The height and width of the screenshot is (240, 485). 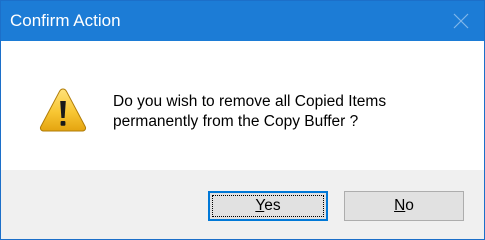 I want to click on no-button: No, so click(x=404, y=206).